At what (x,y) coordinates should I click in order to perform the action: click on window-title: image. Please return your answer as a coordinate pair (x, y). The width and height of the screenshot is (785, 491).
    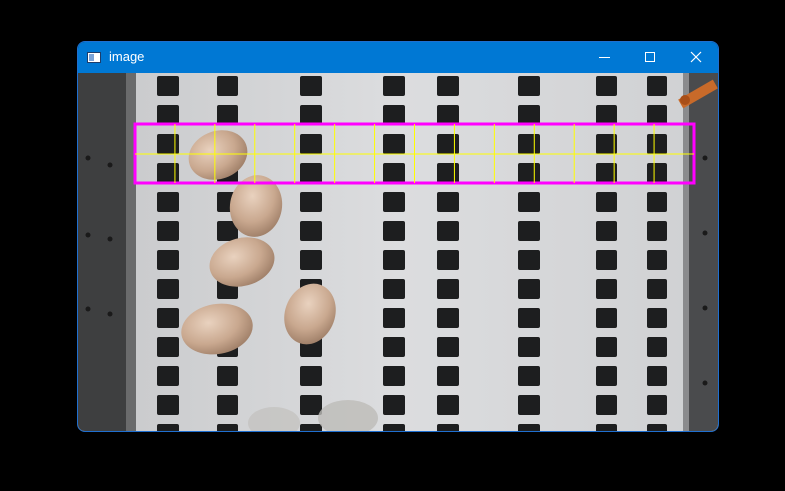
    Looking at the image, I should click on (127, 56).